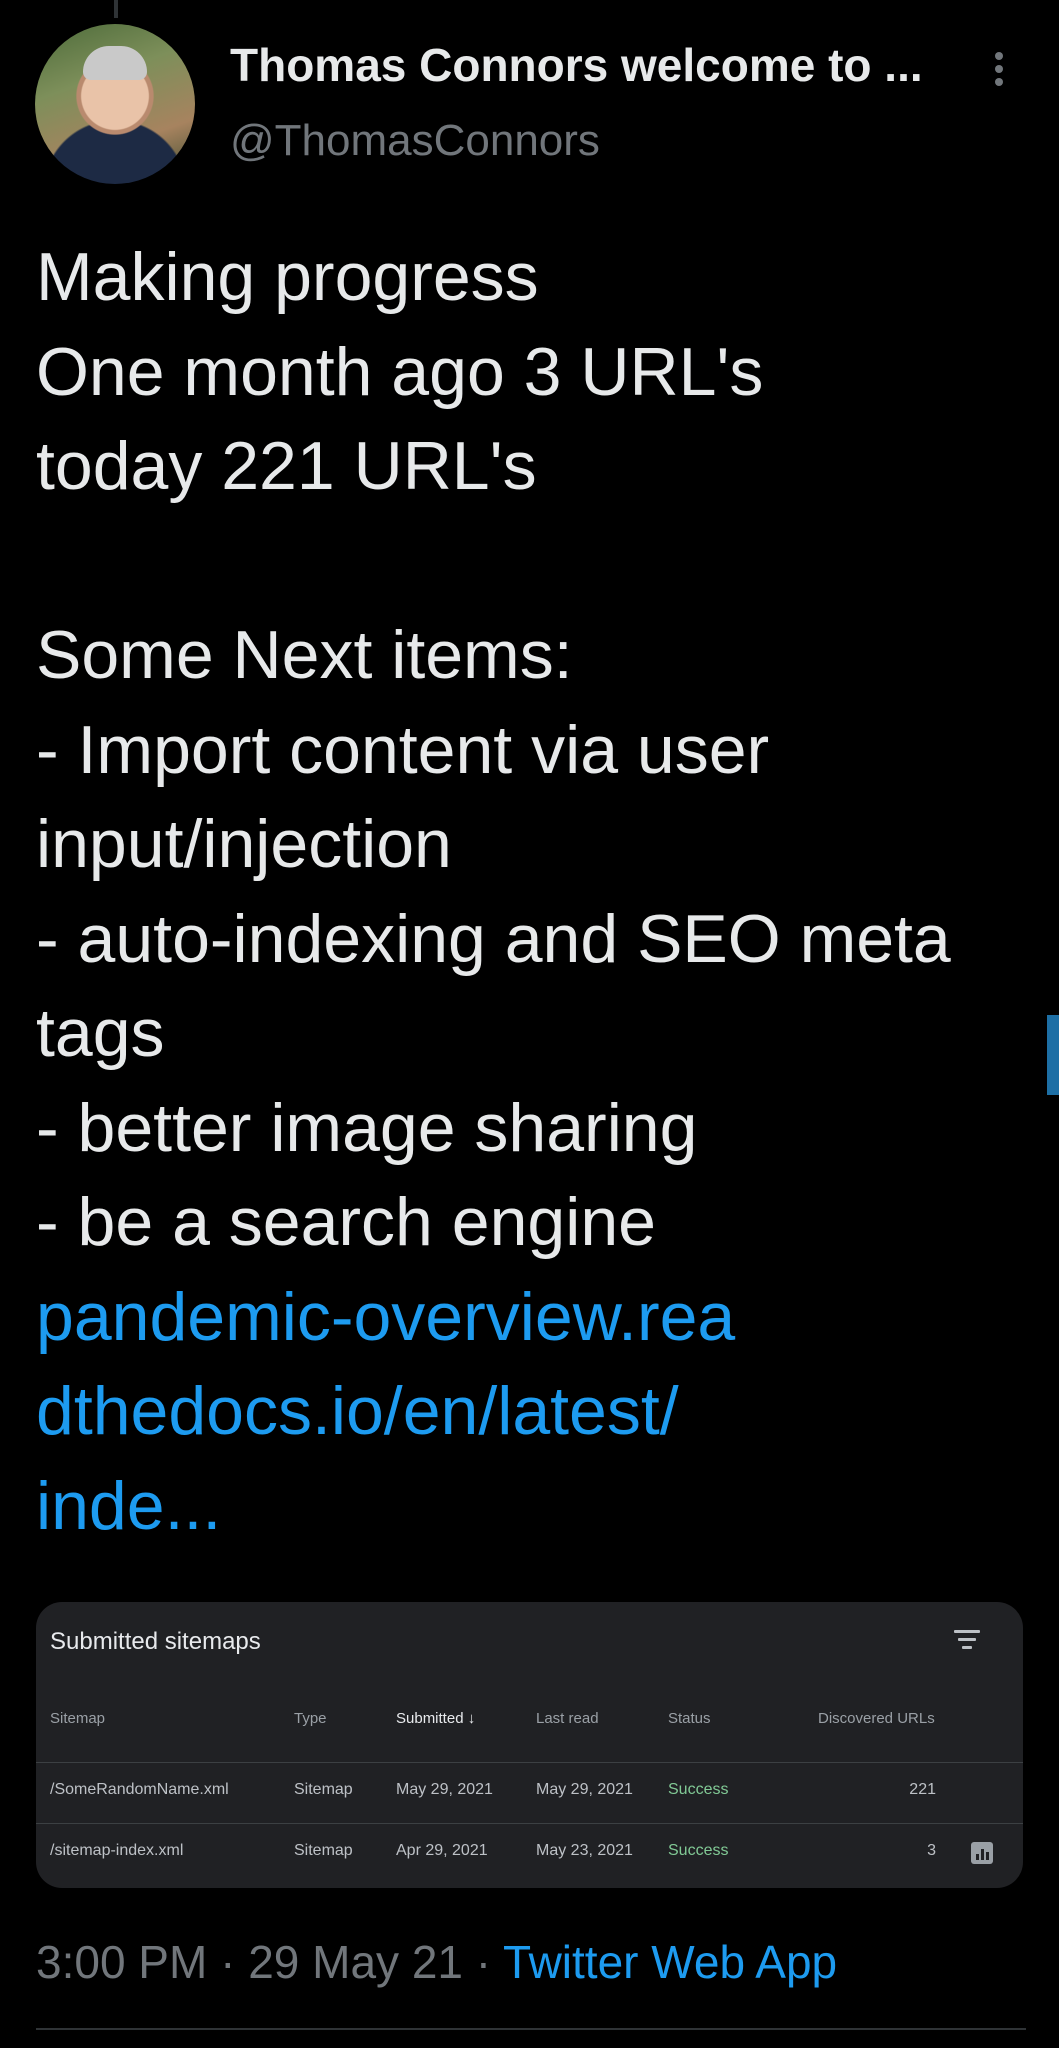  I want to click on tweet-link: pandemic-overview.rea, so click(536, 1317).